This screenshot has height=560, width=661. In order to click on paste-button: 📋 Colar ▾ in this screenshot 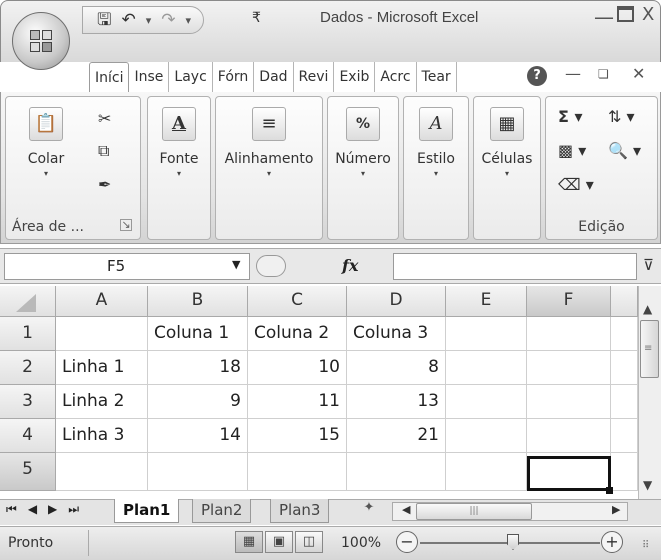, I will do `click(46, 142)`.